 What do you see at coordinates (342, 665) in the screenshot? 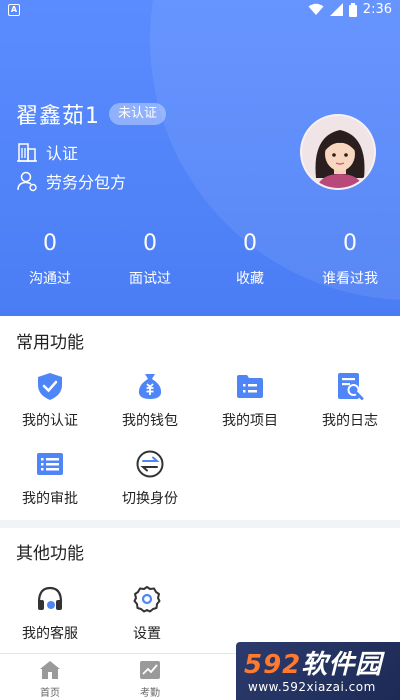
I see `watermark-brand: 软件园` at bounding box center [342, 665].